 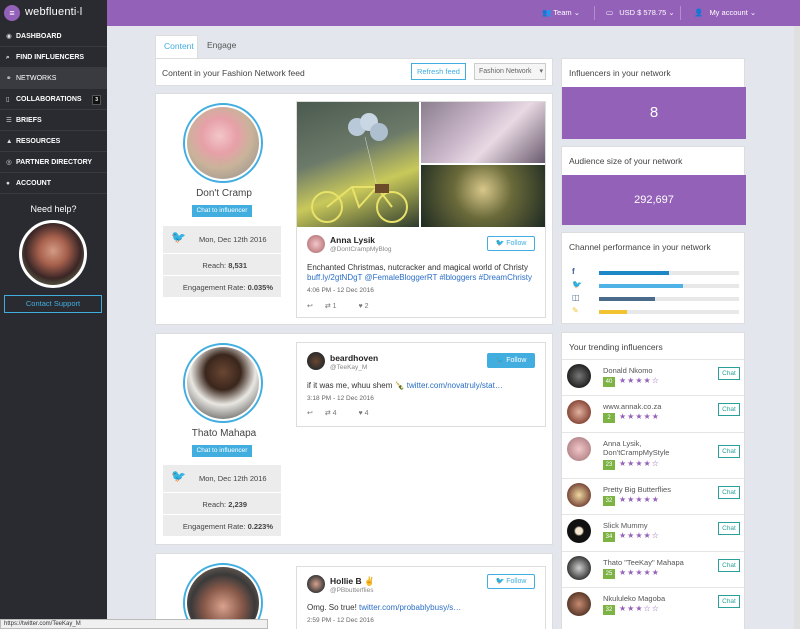 I want to click on balance-display: ▭ USD $ 578.75 ⌄, so click(x=640, y=13).